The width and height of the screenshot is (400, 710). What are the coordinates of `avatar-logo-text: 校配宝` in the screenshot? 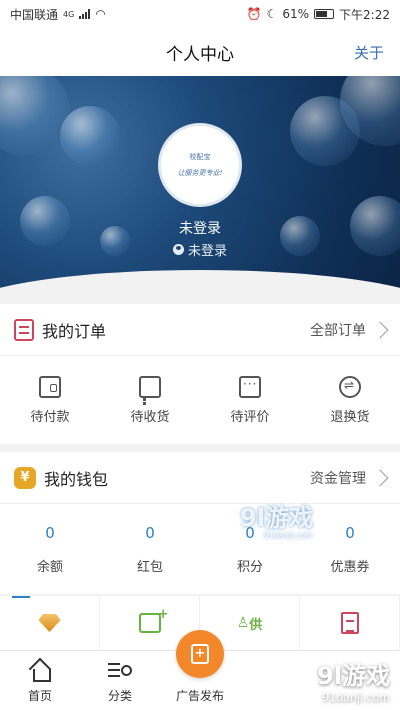 It's located at (200, 157).